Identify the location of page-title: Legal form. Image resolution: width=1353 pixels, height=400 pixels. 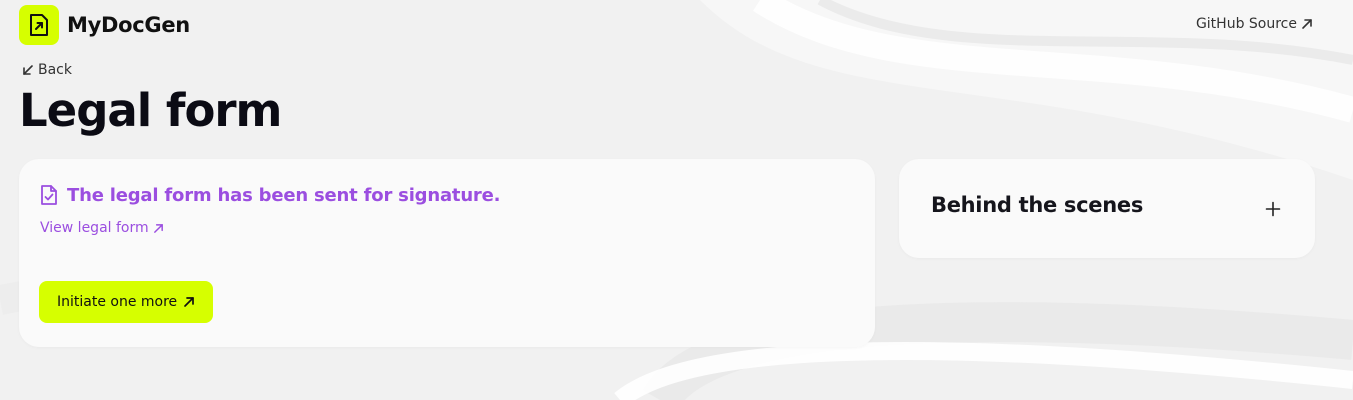
(150, 110).